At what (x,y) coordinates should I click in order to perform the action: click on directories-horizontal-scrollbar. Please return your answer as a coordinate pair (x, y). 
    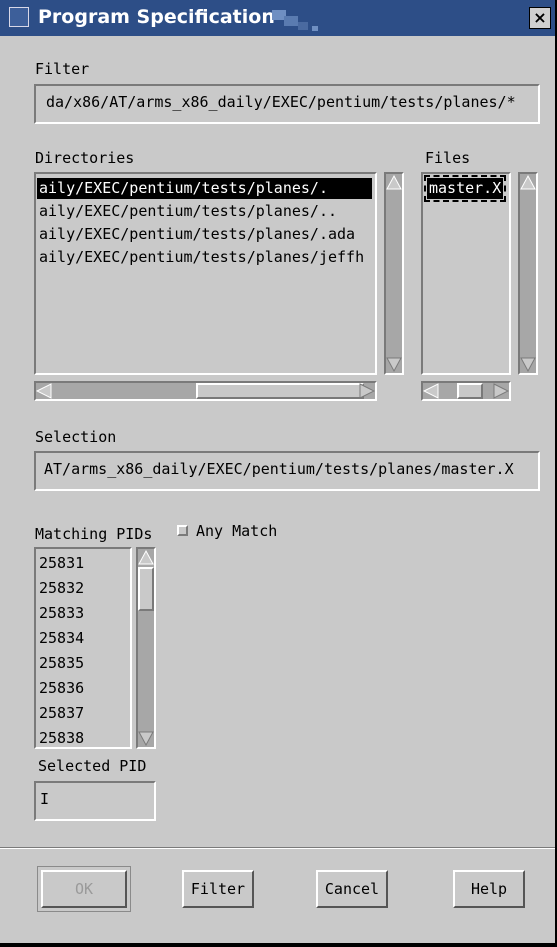
    Looking at the image, I should click on (205, 391).